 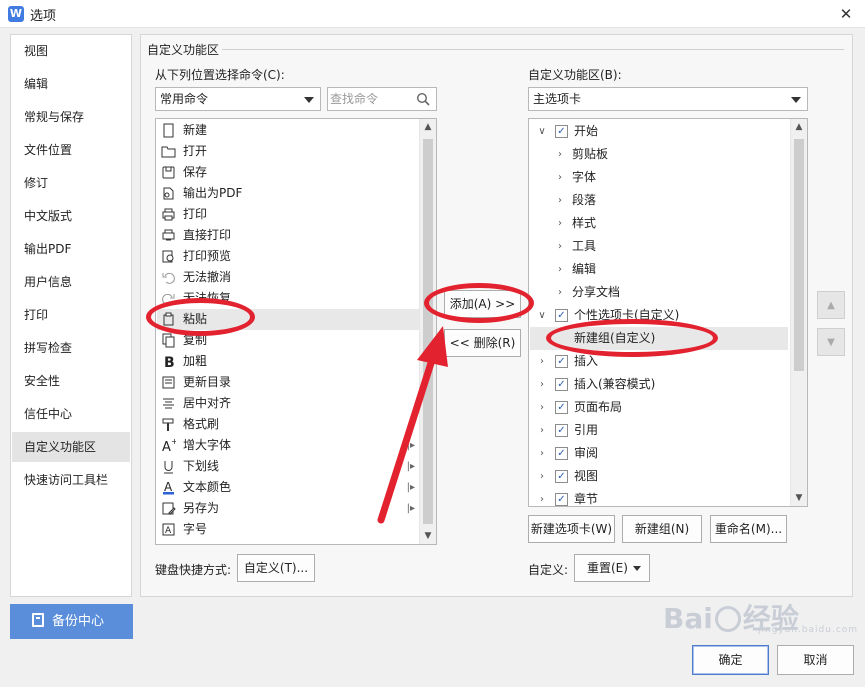 I want to click on command-item: 居中对齐, so click(x=288, y=403).